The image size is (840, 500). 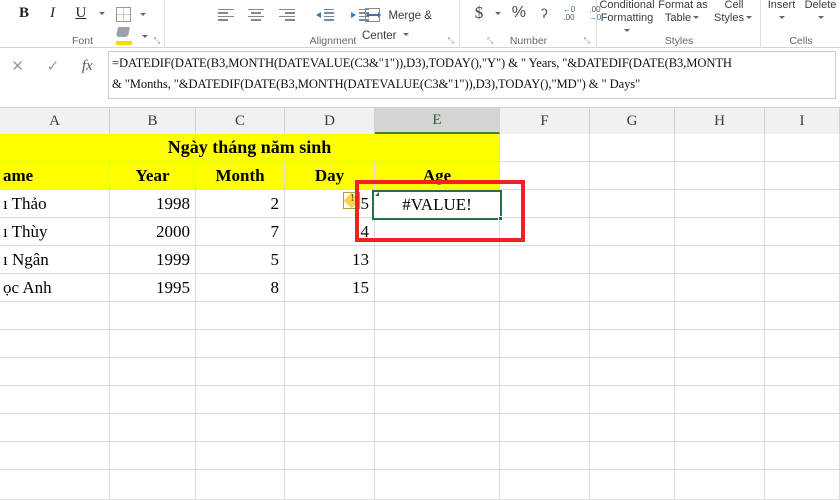 I want to click on column-header-i: I, so click(x=802, y=121).